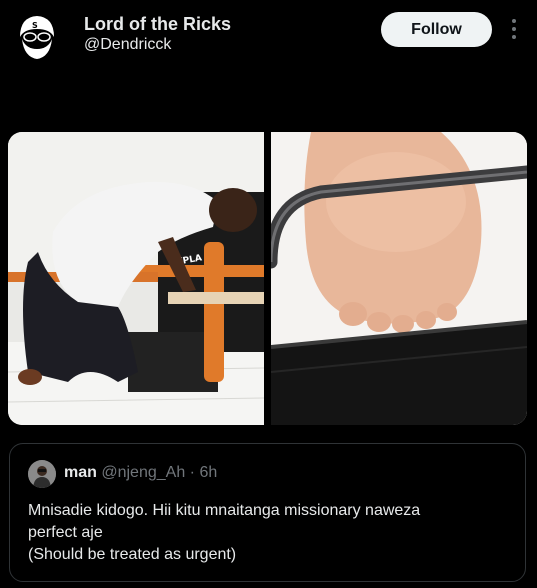 This screenshot has height=588, width=537. What do you see at coordinates (436, 29) in the screenshot?
I see `follow-button: Follow` at bounding box center [436, 29].